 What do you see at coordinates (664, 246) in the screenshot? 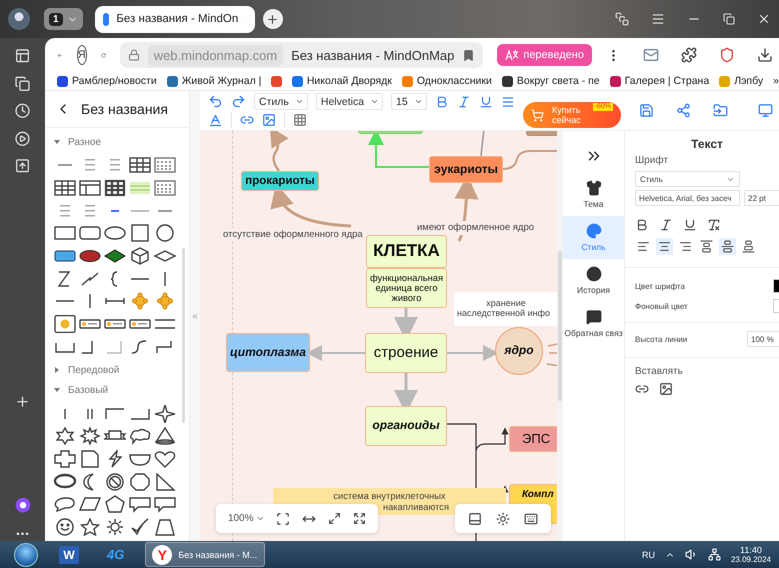
I see `align-center-button` at bounding box center [664, 246].